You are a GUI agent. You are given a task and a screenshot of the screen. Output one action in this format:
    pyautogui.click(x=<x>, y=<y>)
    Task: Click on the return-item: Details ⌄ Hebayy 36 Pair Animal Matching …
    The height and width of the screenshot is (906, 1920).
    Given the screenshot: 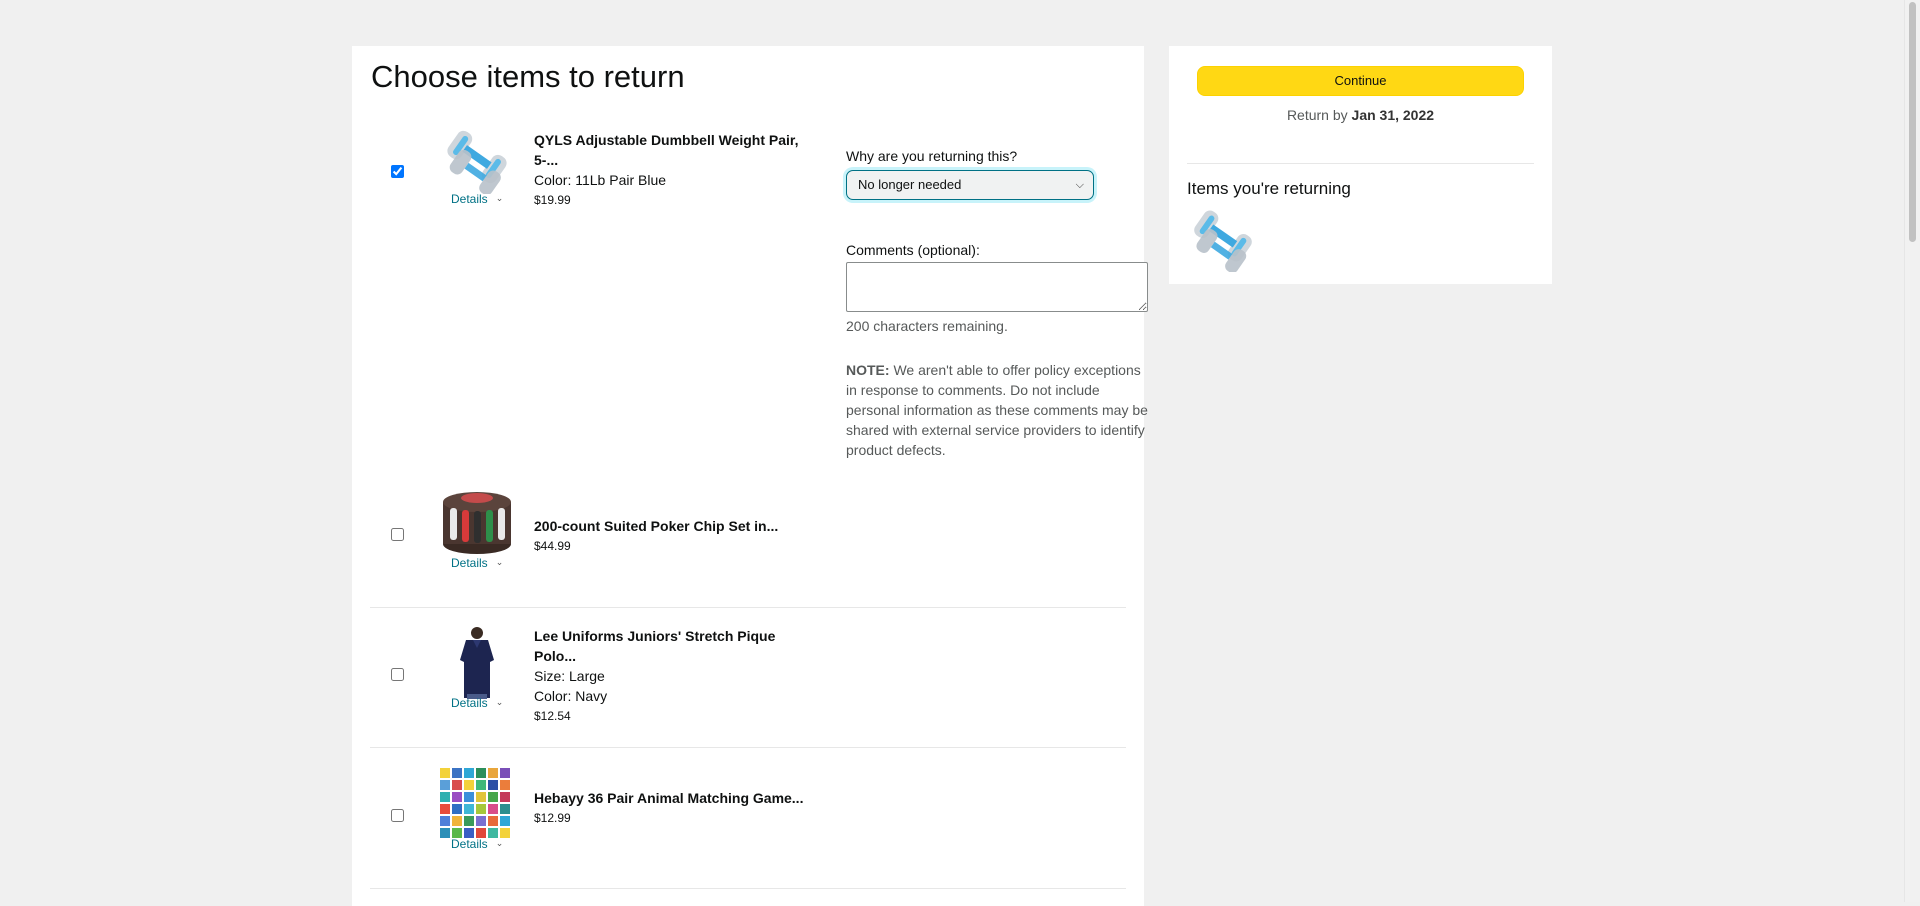 What is the action you would take?
    pyautogui.click(x=748, y=828)
    